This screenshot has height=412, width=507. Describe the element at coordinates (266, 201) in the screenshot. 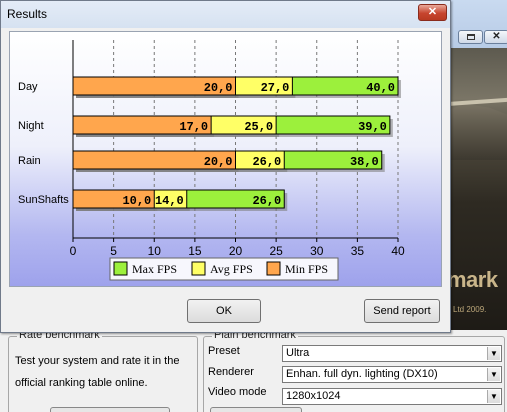

I see `max-fps-value-label: 26,0` at that location.